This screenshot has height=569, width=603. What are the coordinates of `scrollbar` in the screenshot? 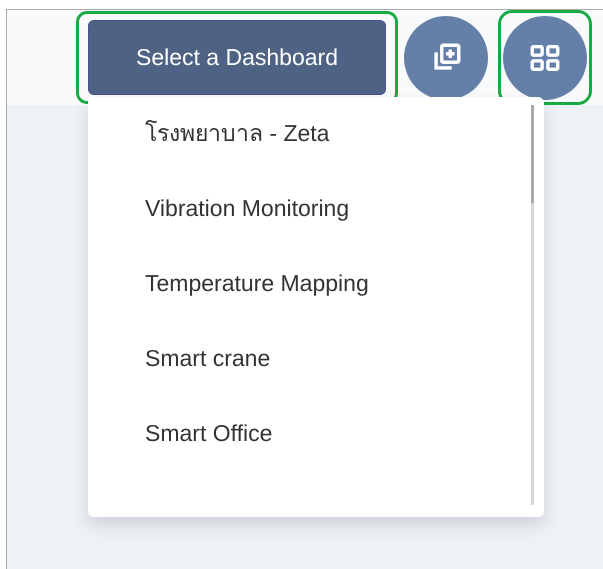 It's located at (532, 305).